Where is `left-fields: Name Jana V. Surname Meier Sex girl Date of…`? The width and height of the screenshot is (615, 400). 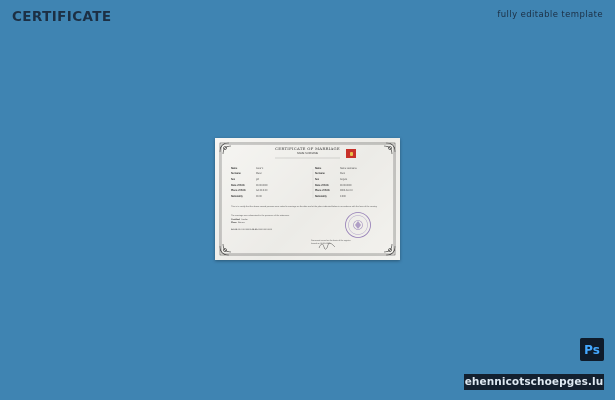 left-fields: Name Jana V. Surname Meier Sex girl Date of… is located at coordinates (249, 183).